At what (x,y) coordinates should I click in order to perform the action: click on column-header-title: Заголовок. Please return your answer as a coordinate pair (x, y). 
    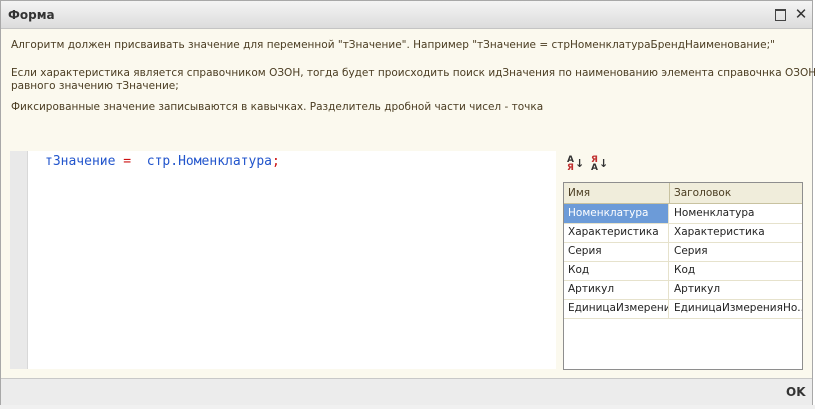
    Looking at the image, I should click on (702, 193).